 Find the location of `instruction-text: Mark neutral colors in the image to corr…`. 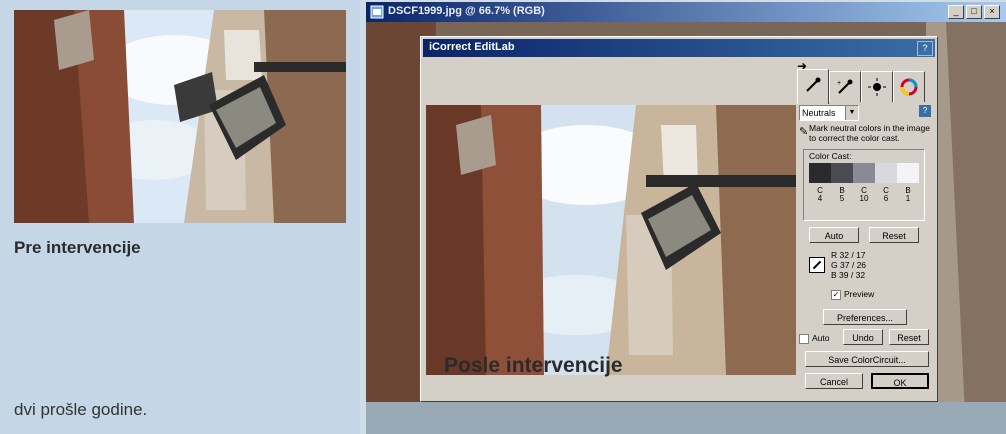

instruction-text: Mark neutral colors in the image to corr… is located at coordinates (869, 133).